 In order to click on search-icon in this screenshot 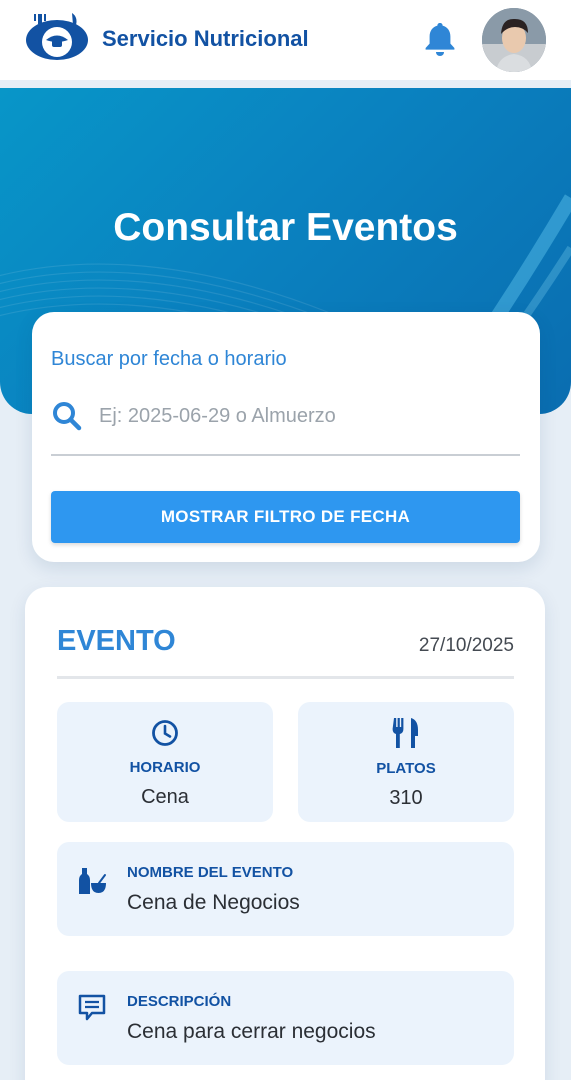, I will do `click(67, 416)`.